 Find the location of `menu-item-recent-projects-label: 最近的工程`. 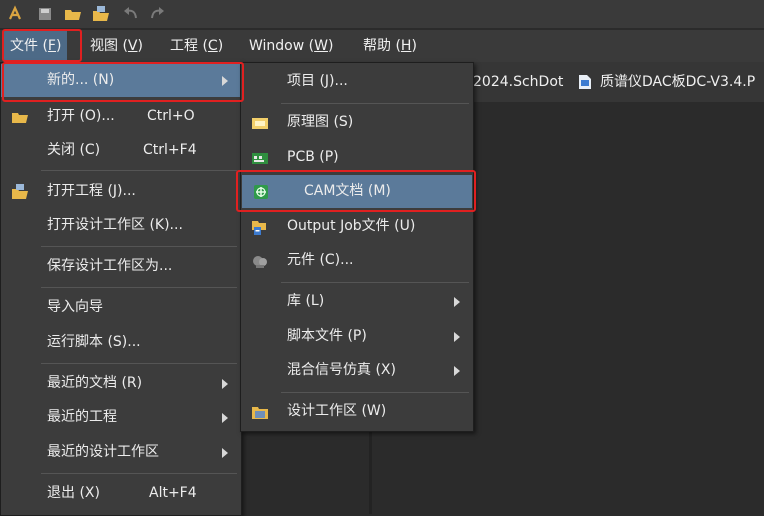

menu-item-recent-projects-label: 最近的工程 is located at coordinates (82, 417).